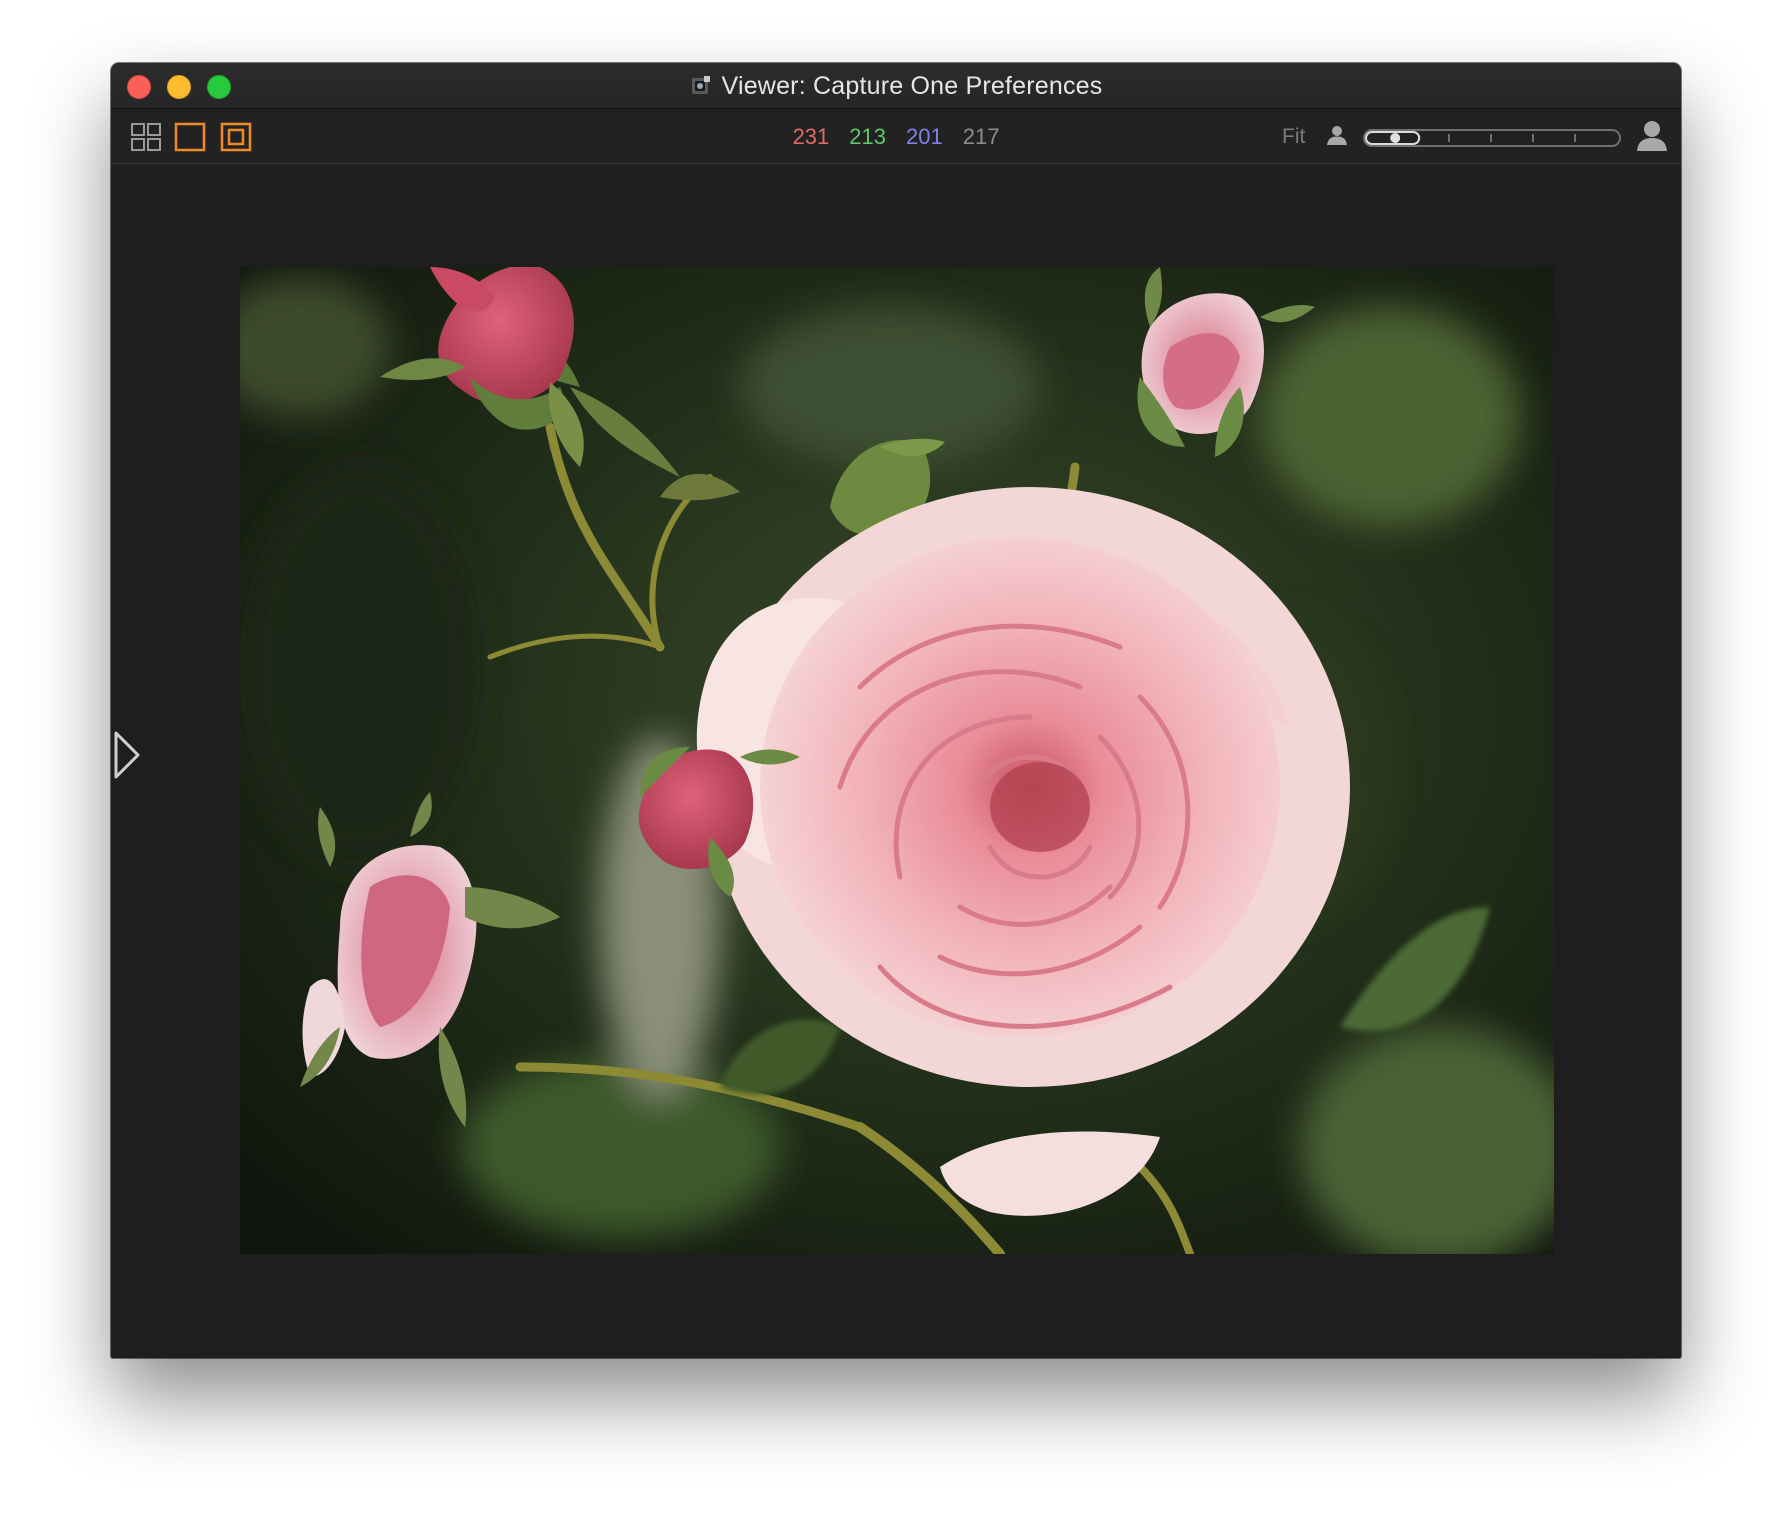 This screenshot has width=1792, height=1516. I want to click on single-view-icon, so click(190, 137).